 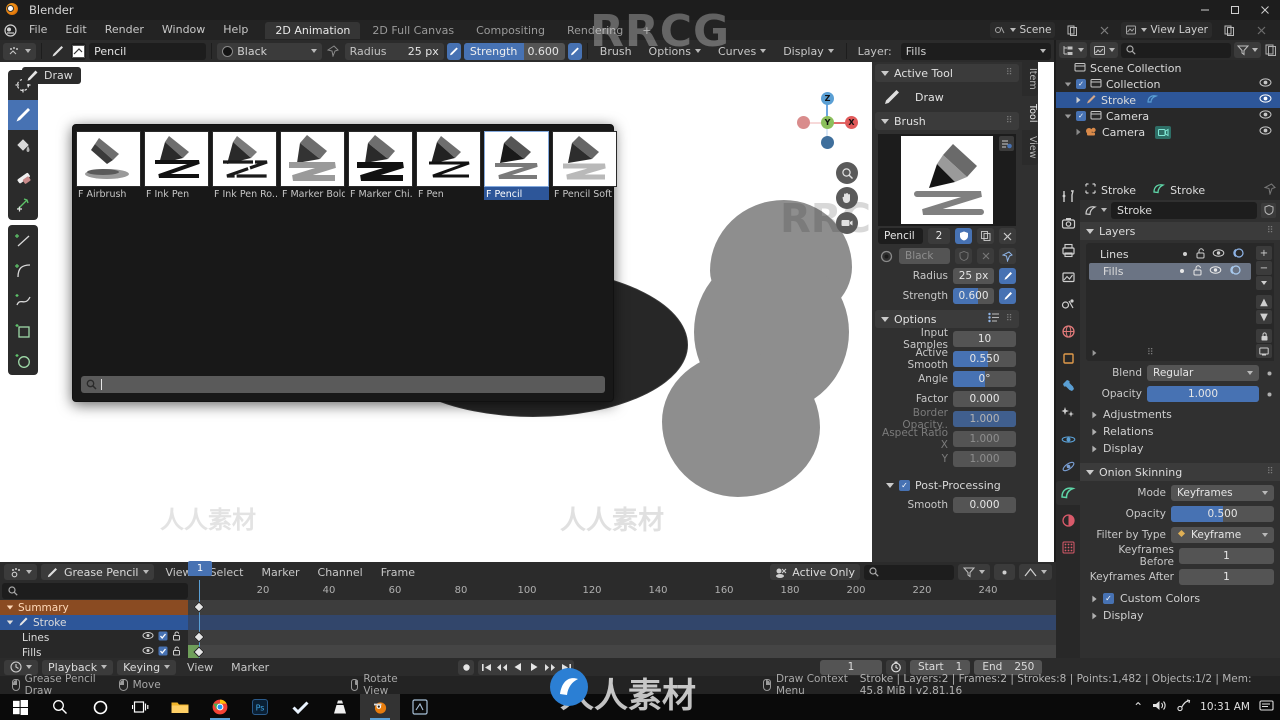 I want to click on curve-tool, so click(x=23, y=300).